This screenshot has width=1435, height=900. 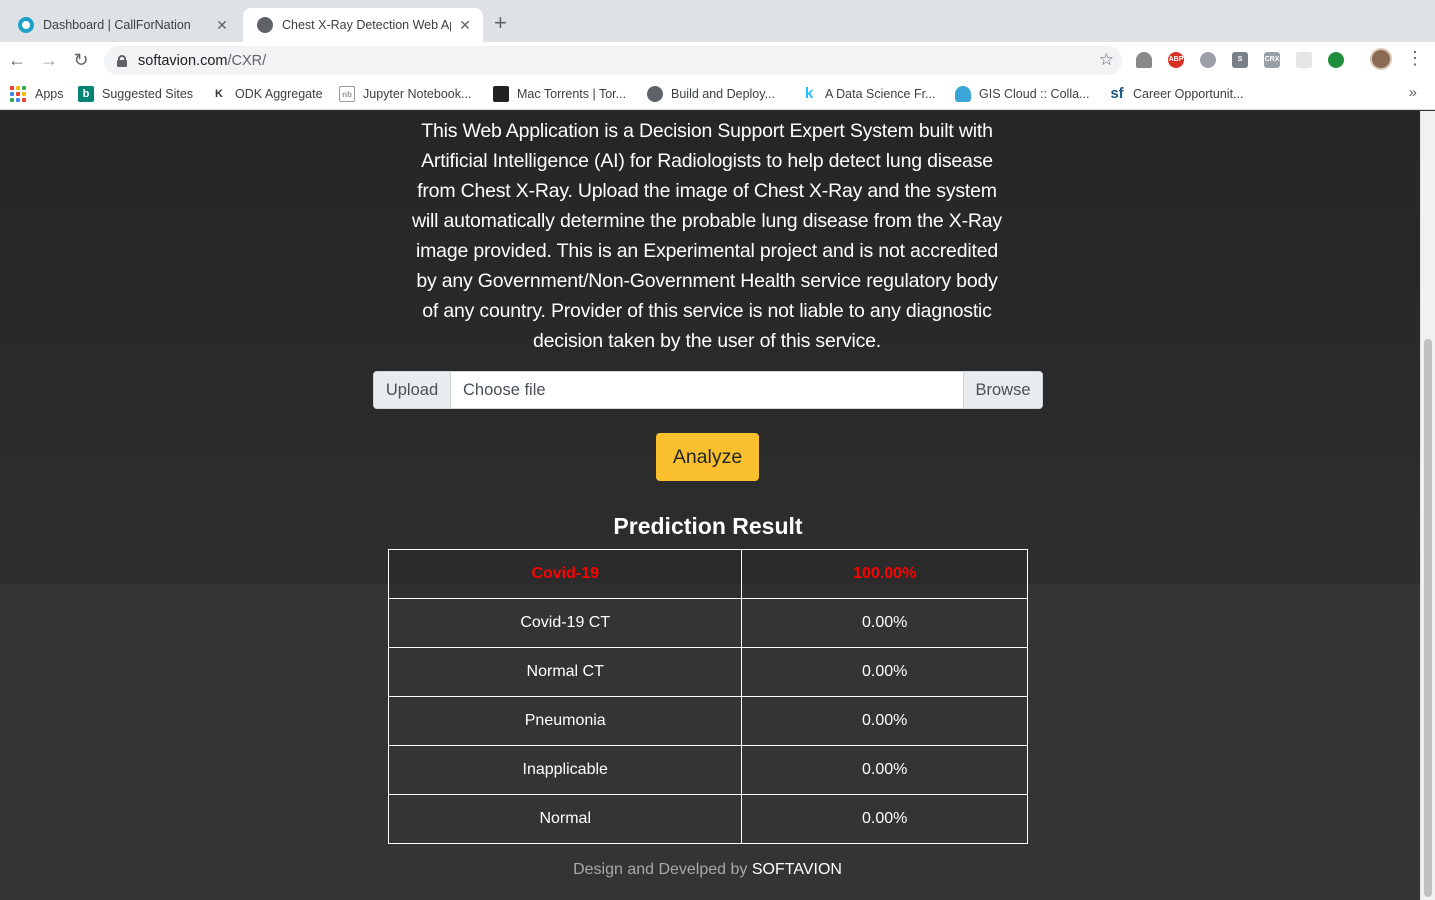 What do you see at coordinates (1428, 618) in the screenshot?
I see `scrollbar-thumb` at bounding box center [1428, 618].